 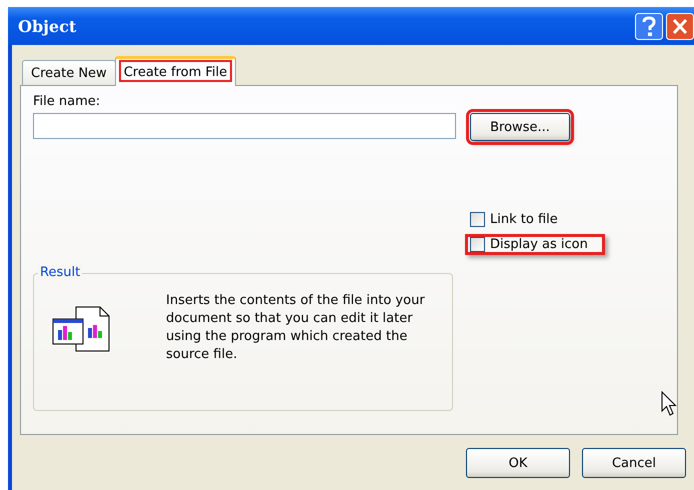 I want to click on tab: Create New, so click(x=69, y=72).